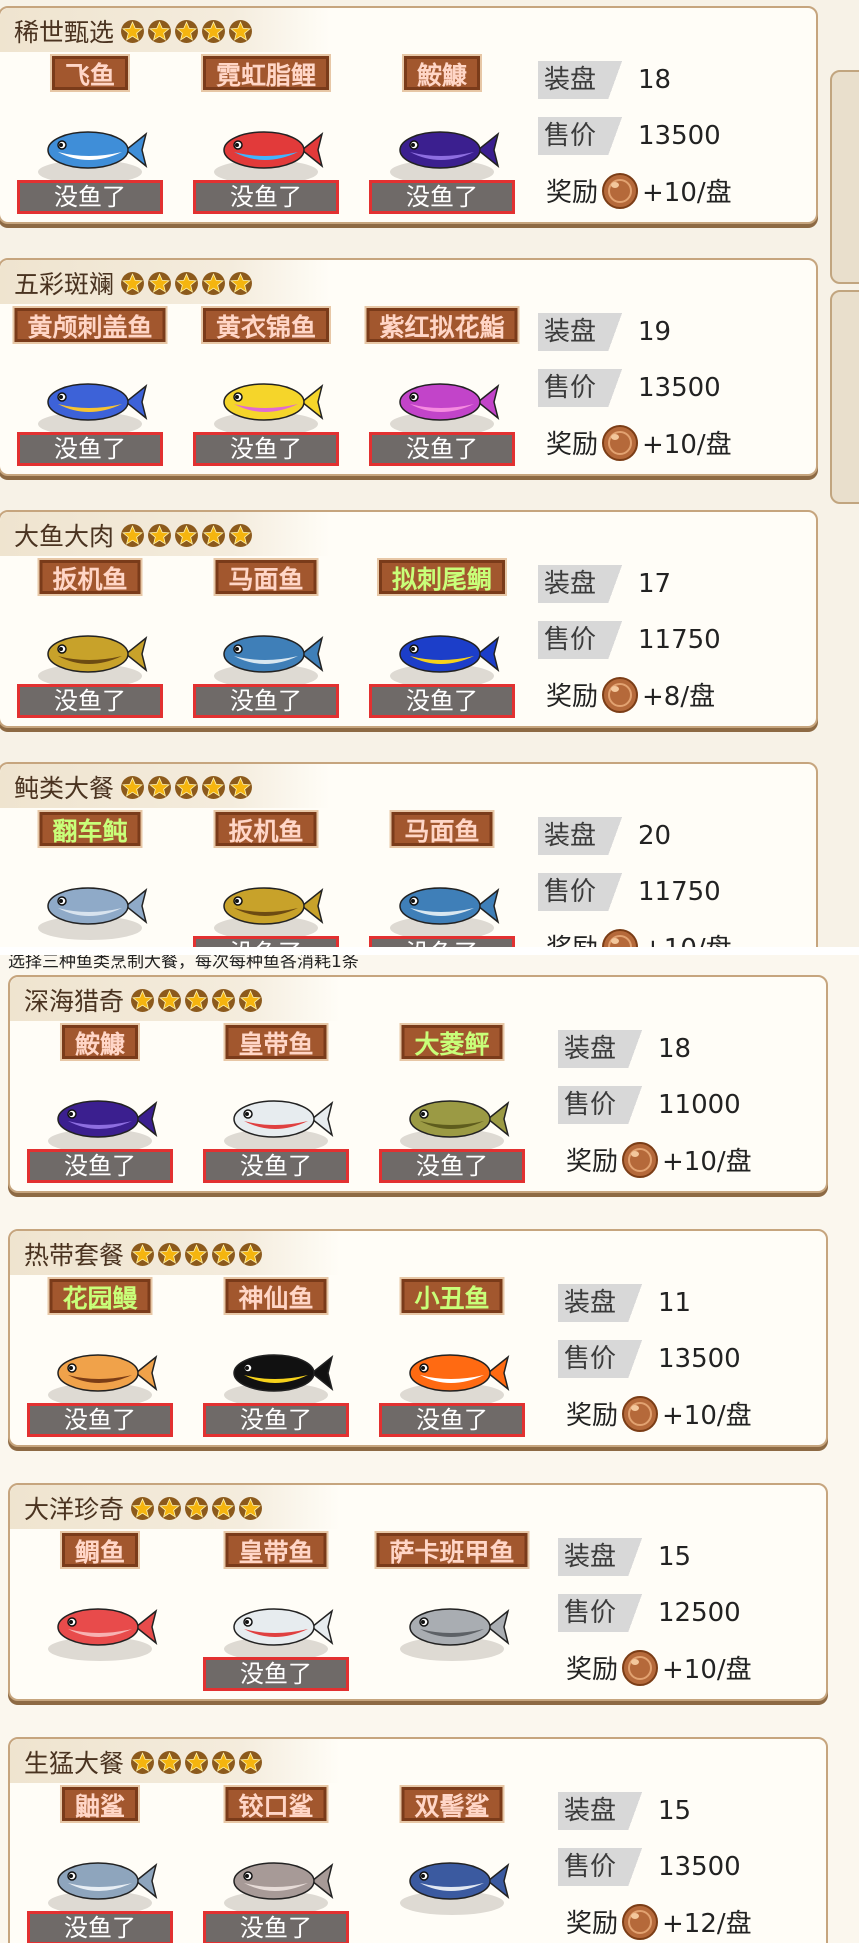 This screenshot has height=1943, width=859. What do you see at coordinates (100, 1358) in the screenshot?
I see `fish-slot: 花园鳗 没鱼了` at bounding box center [100, 1358].